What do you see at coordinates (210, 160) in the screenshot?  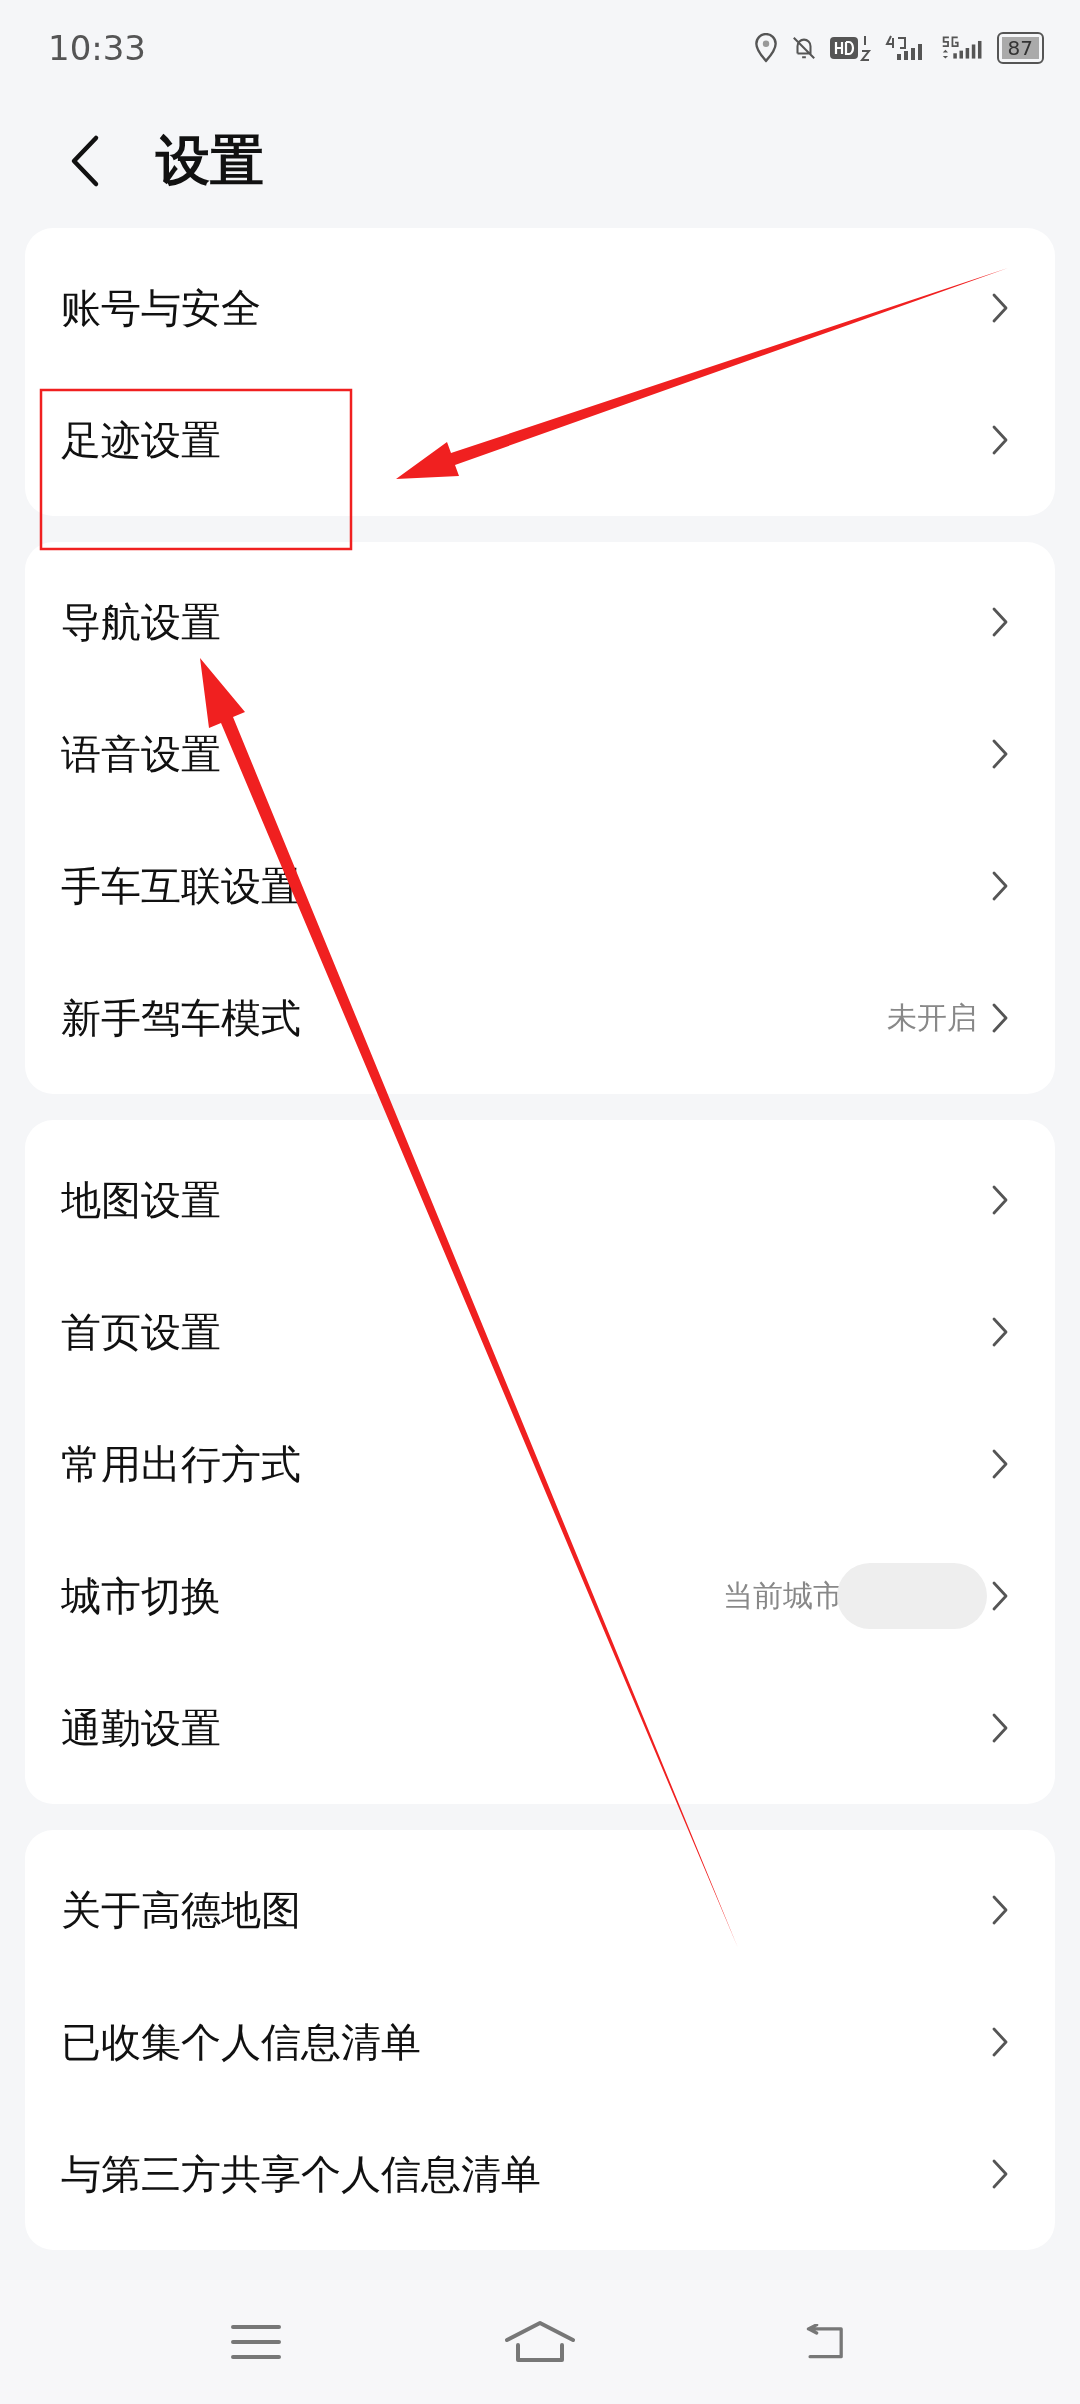 I see `page-title: 设置` at bounding box center [210, 160].